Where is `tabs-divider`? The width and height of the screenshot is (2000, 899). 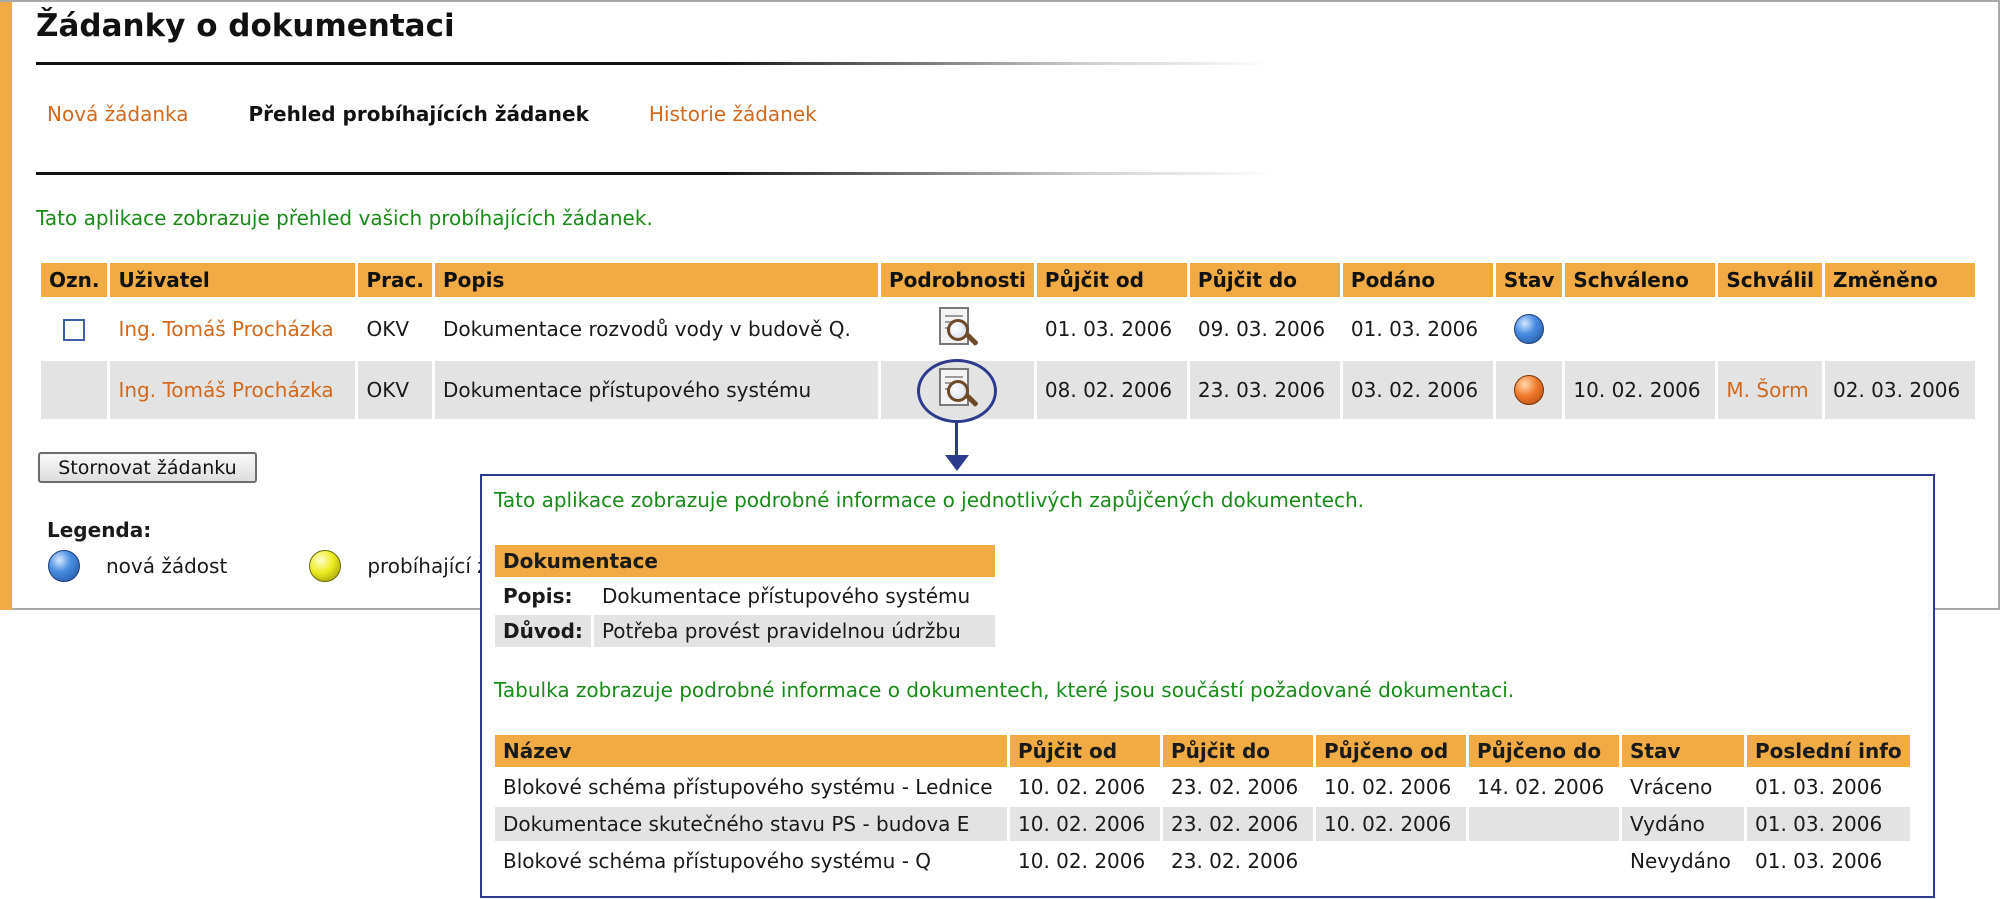 tabs-divider is located at coordinates (654, 173).